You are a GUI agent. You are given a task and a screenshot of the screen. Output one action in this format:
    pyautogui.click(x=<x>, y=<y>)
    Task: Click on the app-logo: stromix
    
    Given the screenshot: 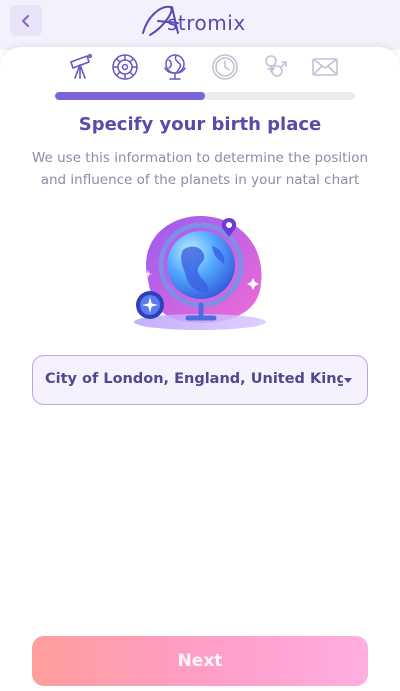 What is the action you would take?
    pyautogui.click(x=202, y=22)
    